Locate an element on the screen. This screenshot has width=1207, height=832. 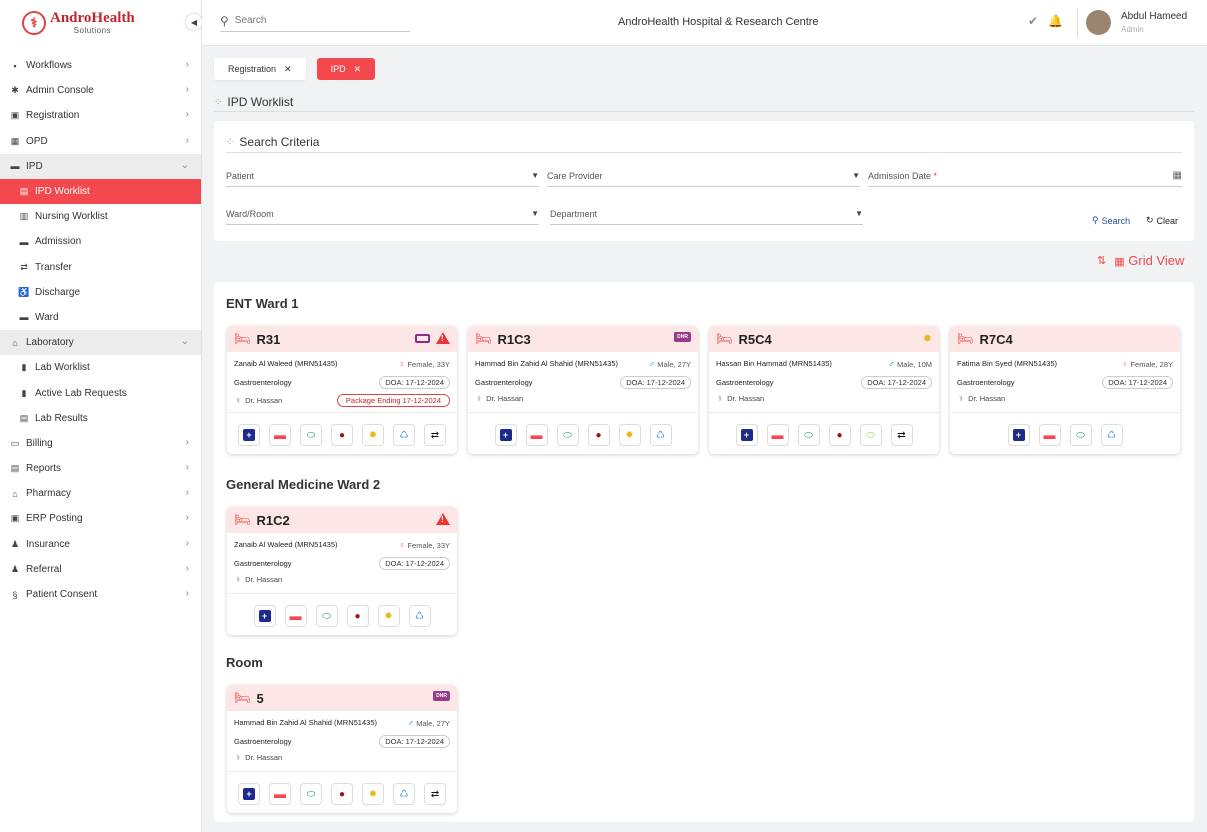
tab-registration: Registration ✕ is located at coordinates (260, 69).